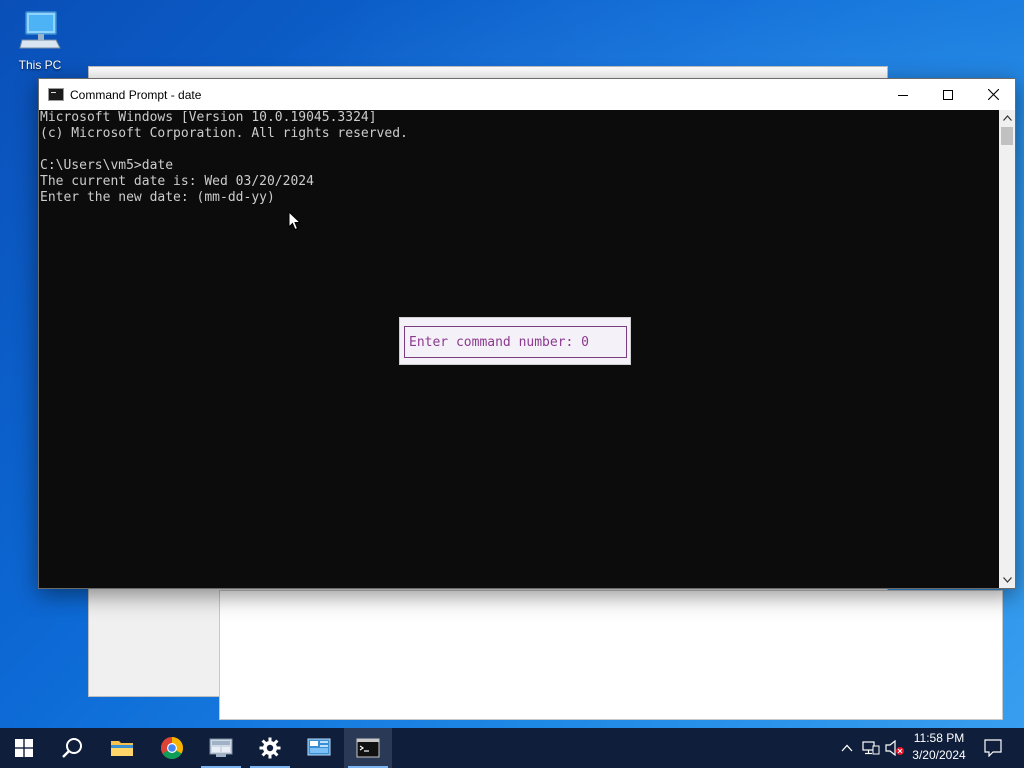 The image size is (1024, 768). What do you see at coordinates (939, 755) in the screenshot?
I see `clock-date: 3/20/2024` at bounding box center [939, 755].